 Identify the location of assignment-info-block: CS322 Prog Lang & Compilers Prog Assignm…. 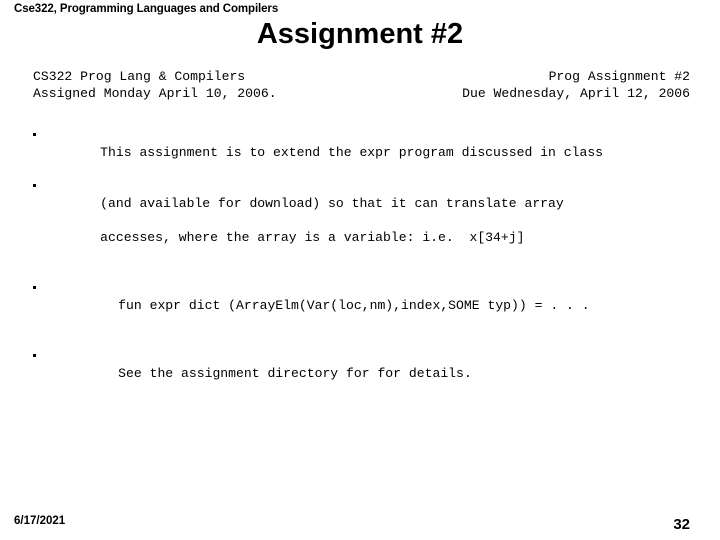
(361, 85).